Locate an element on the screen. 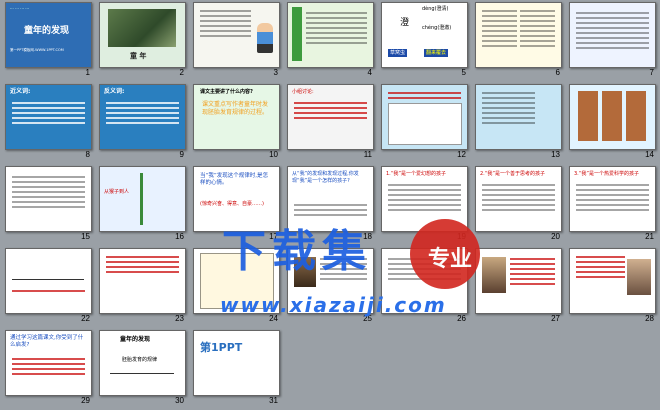 The width and height of the screenshot is (660, 410). slide-thumb-18: 从“我”的发现和发现过程,你发现“我”是一个怎样的孩子? 18 is located at coordinates (331, 205).